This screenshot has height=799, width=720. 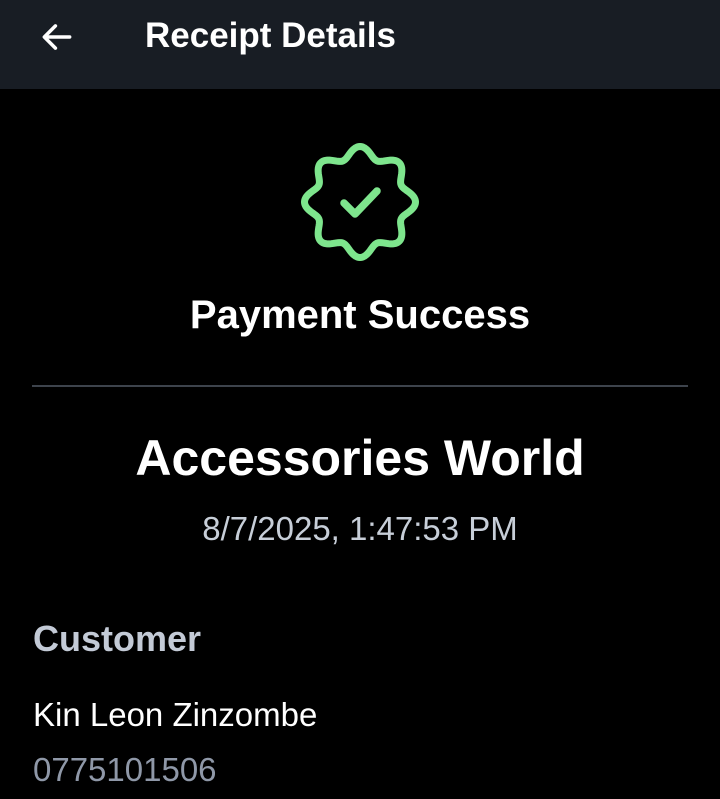 What do you see at coordinates (360, 528) in the screenshot?
I see `transaction-timestamp: 8/7/2025, 1:47:53 PM` at bounding box center [360, 528].